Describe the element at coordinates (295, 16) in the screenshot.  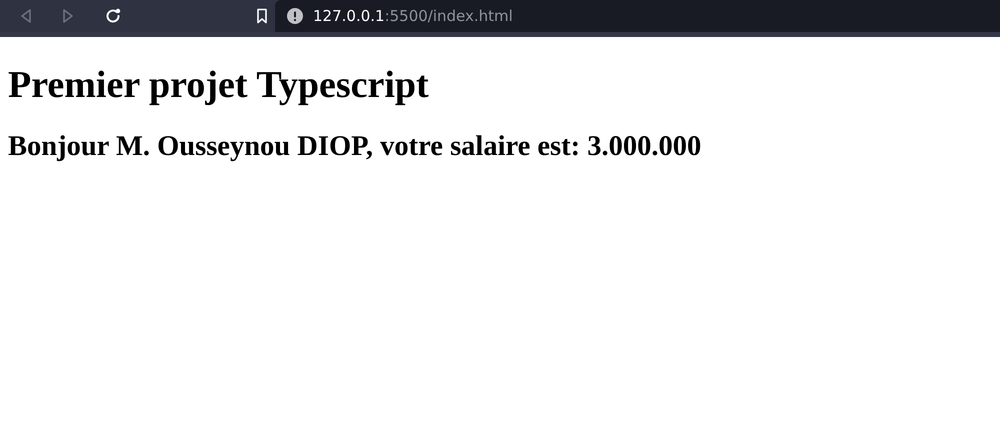
I see `info-icon` at that location.